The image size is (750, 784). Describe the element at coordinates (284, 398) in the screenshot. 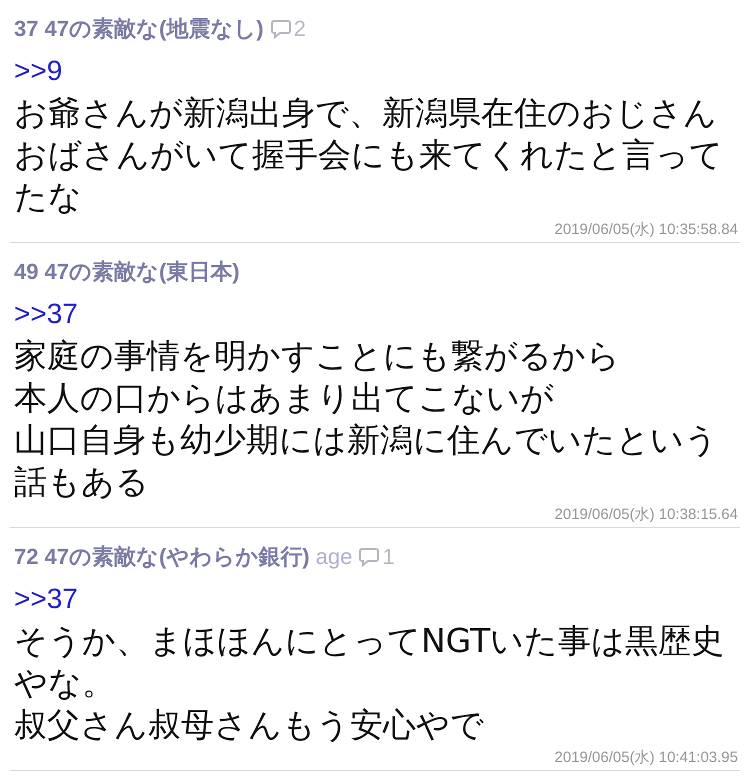

I see `post-text: 本人の口からはあまり出てこないが` at that location.